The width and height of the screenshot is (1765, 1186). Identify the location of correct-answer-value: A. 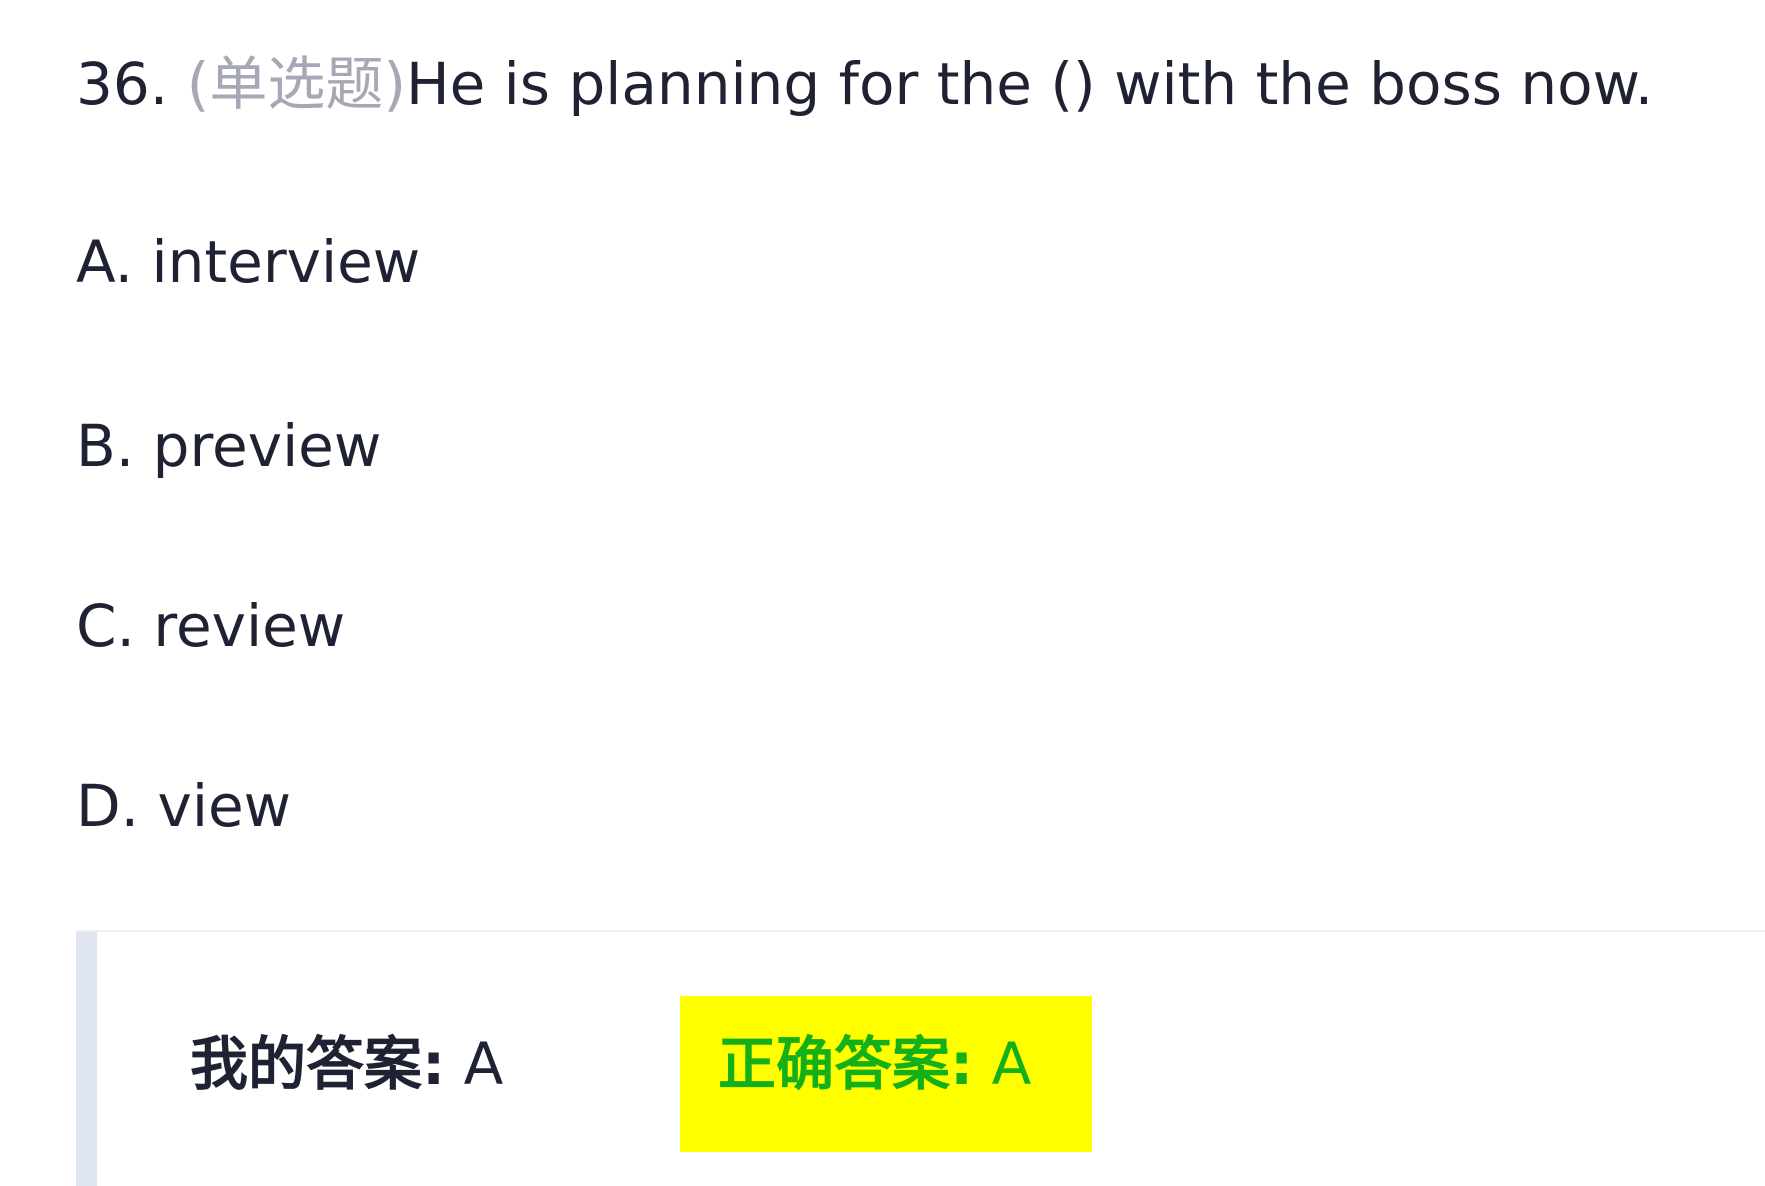
(1011, 1064).